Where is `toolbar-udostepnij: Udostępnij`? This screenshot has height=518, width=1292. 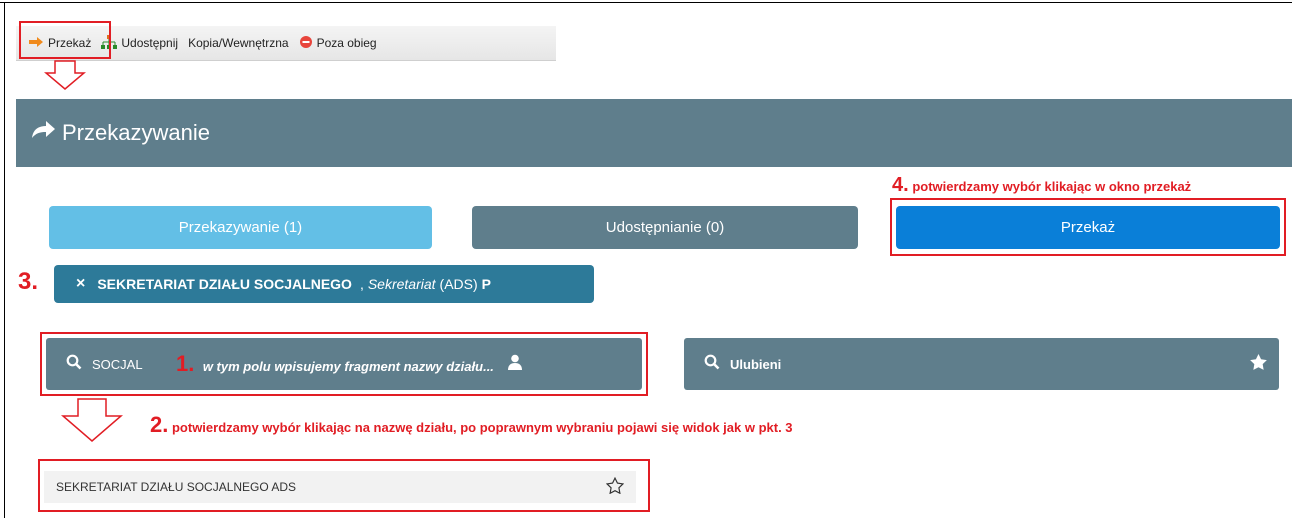 toolbar-udostepnij: Udostępnij is located at coordinates (140, 43).